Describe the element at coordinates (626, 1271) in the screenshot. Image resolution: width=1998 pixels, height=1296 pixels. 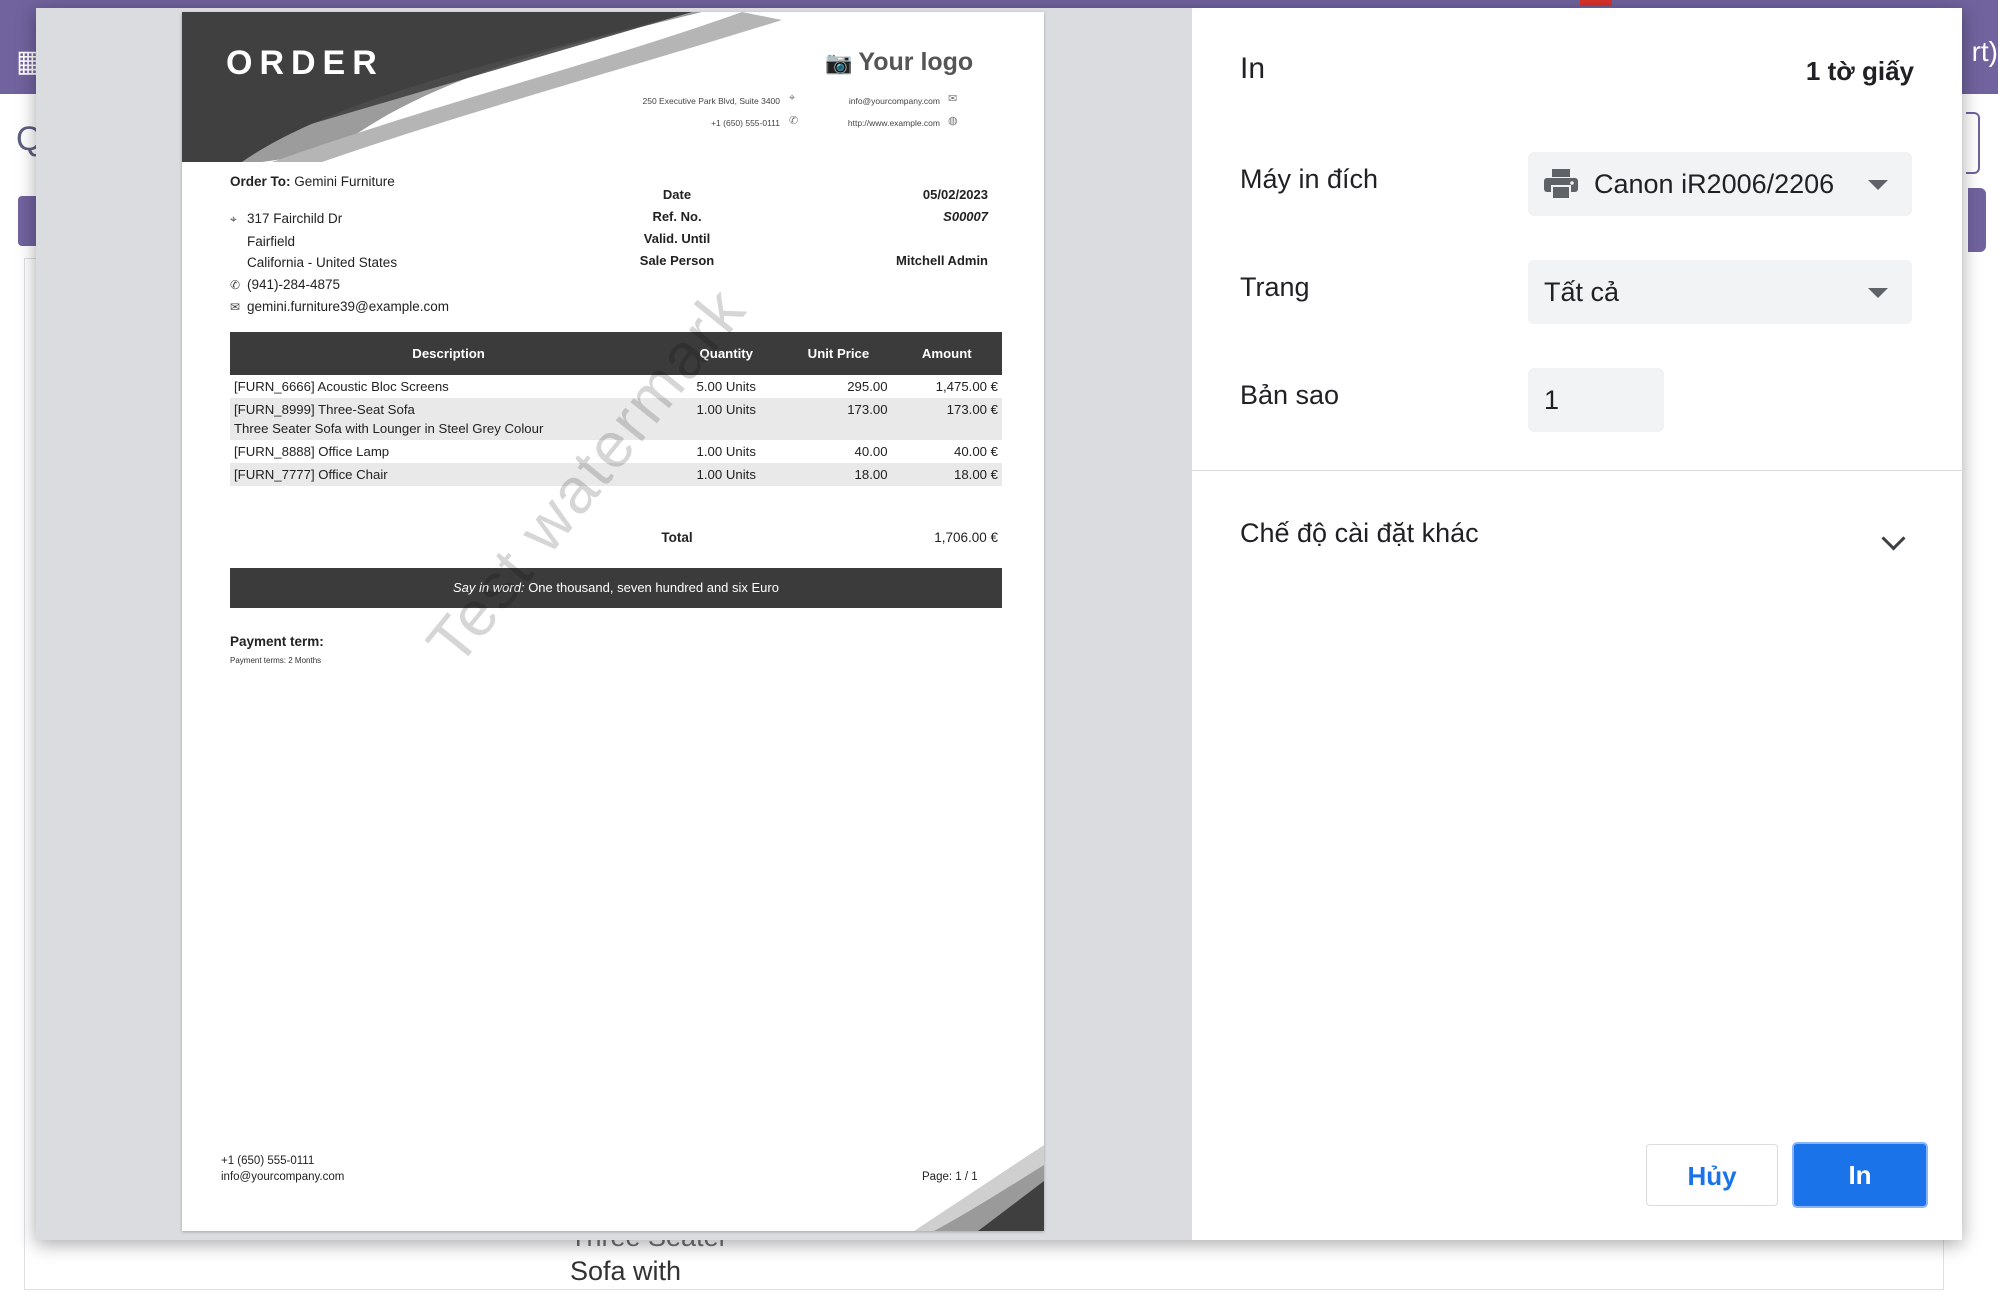
I see `background-text: Sofa with` at that location.